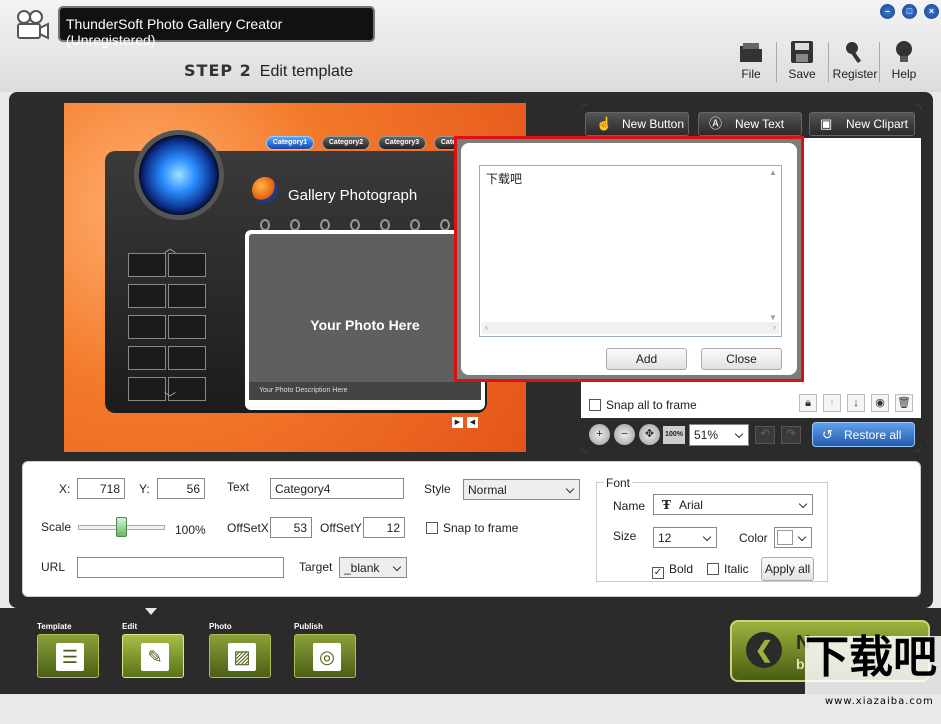 The height and width of the screenshot is (724, 941). I want to click on bold-label: Bold, so click(681, 569).